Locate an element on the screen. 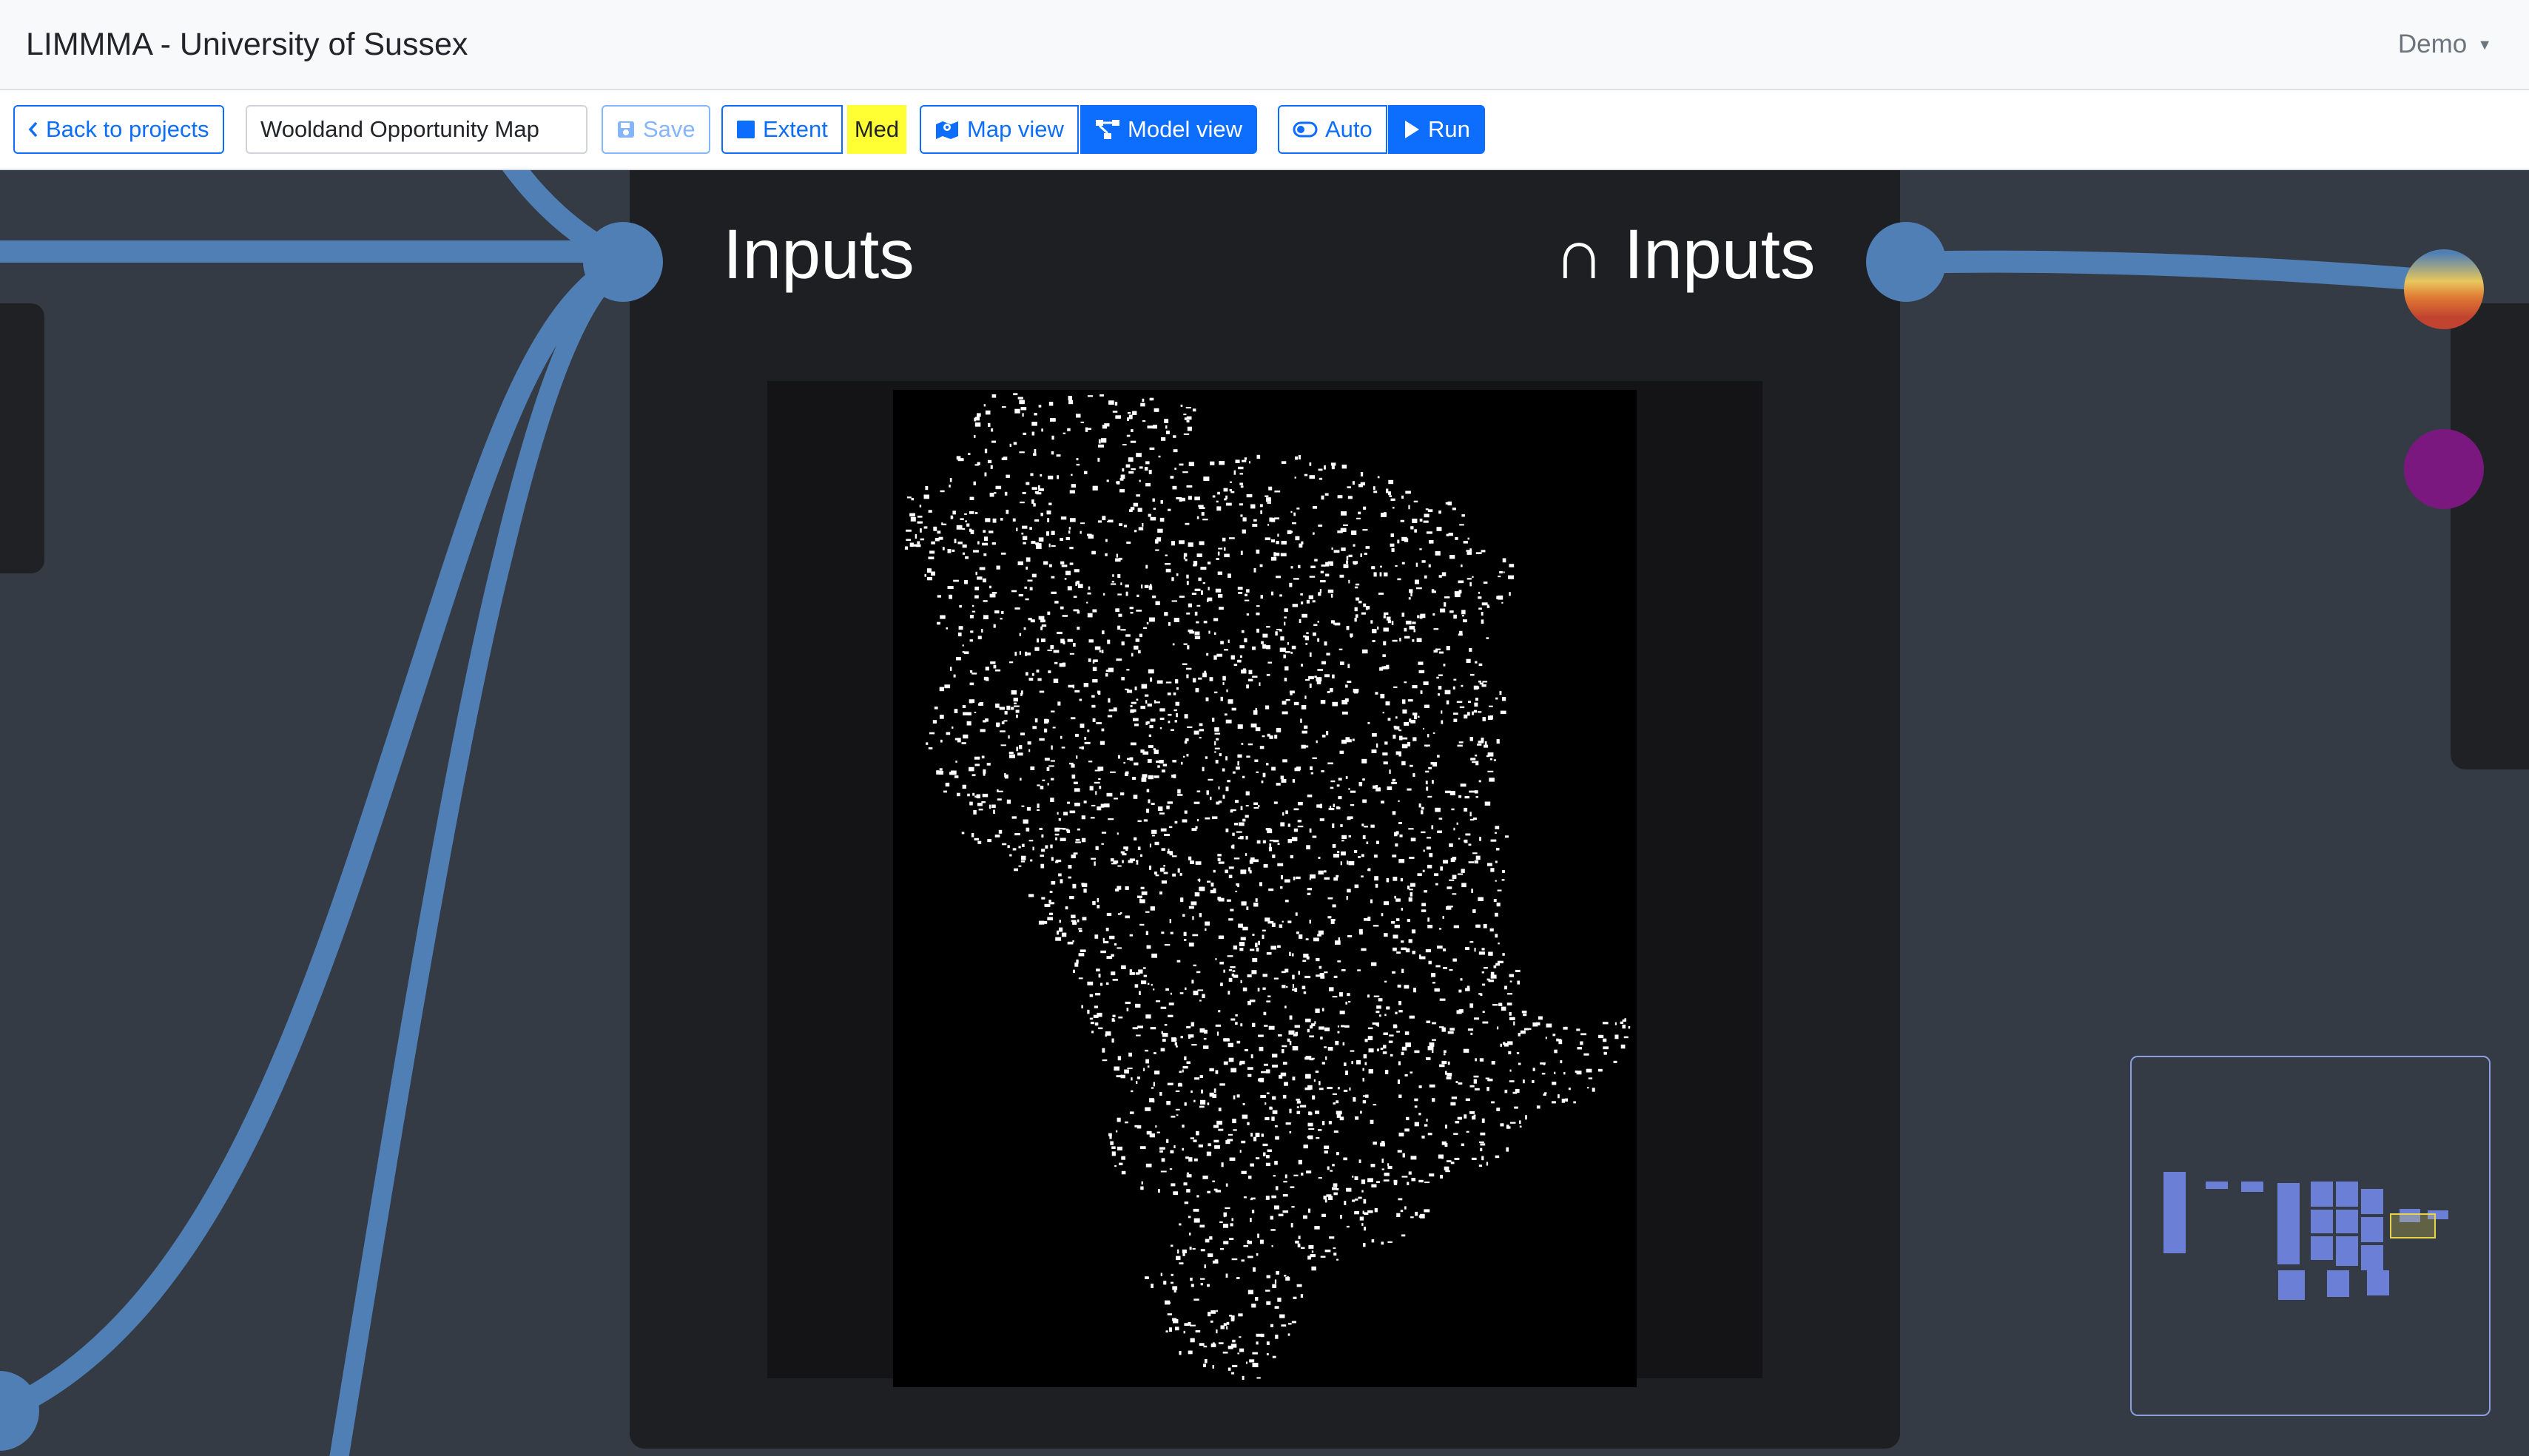  project-name-input is located at coordinates (417, 129).